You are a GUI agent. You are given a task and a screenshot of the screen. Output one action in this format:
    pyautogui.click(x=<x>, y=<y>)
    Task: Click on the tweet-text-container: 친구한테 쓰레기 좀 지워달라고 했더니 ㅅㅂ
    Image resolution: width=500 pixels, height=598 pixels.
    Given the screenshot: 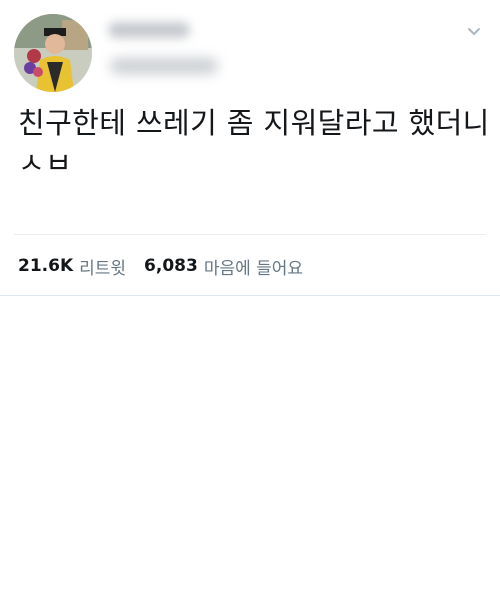 What is the action you would take?
    pyautogui.click(x=253, y=138)
    